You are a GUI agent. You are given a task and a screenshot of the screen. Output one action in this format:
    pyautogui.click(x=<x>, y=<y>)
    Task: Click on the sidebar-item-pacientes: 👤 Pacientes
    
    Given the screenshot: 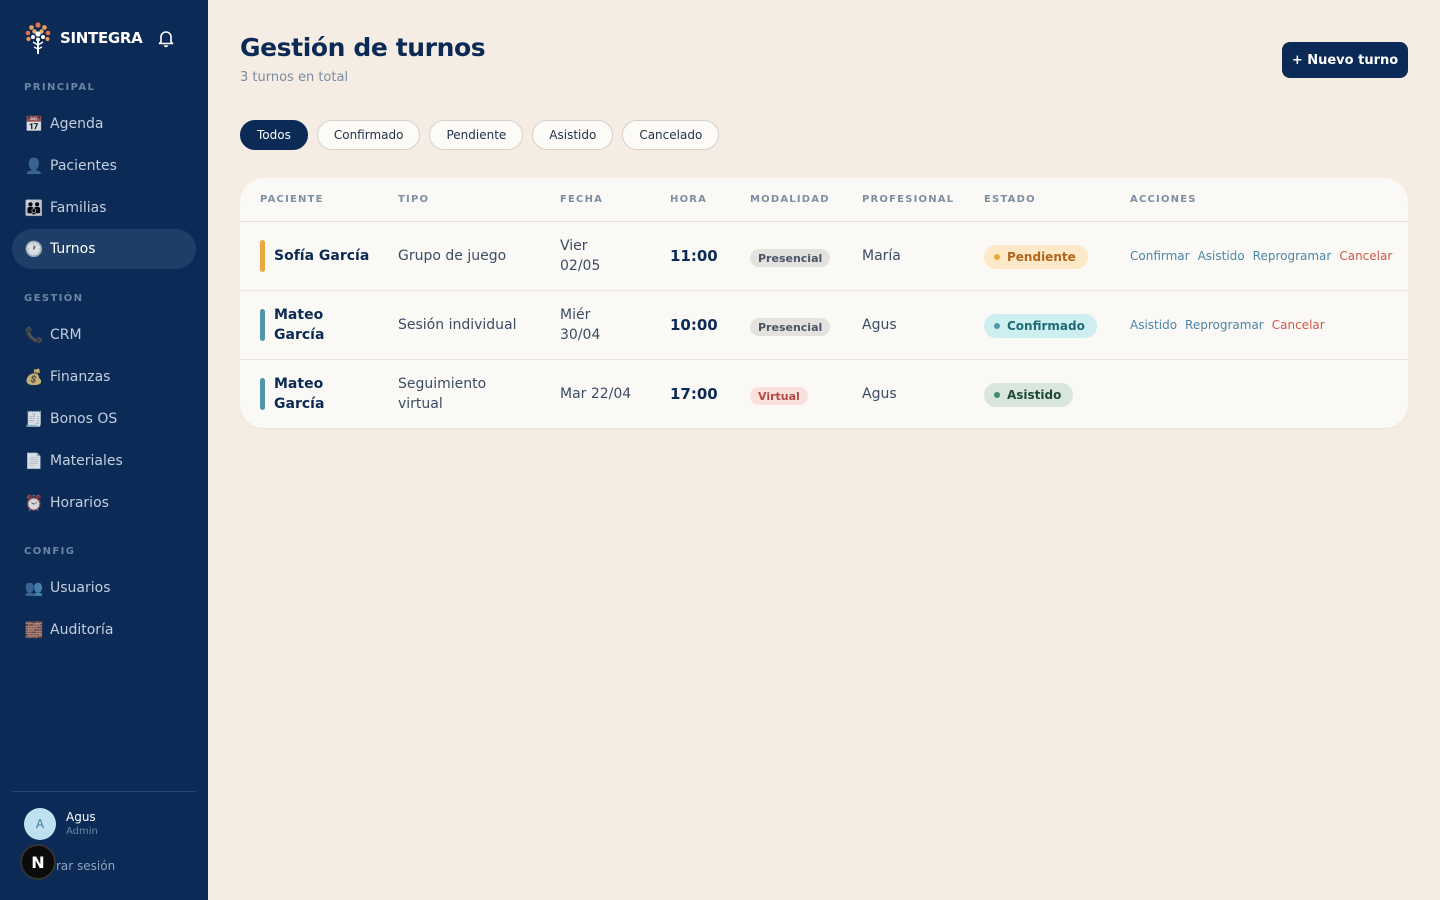 What is the action you would take?
    pyautogui.click(x=104, y=166)
    